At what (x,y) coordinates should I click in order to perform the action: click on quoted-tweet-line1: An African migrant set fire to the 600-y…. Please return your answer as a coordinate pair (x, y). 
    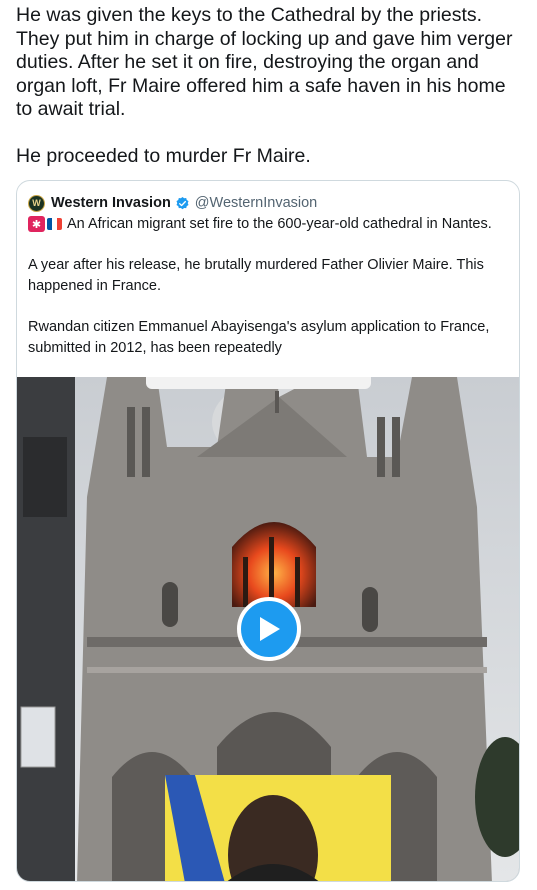
    Looking at the image, I should click on (279, 224).